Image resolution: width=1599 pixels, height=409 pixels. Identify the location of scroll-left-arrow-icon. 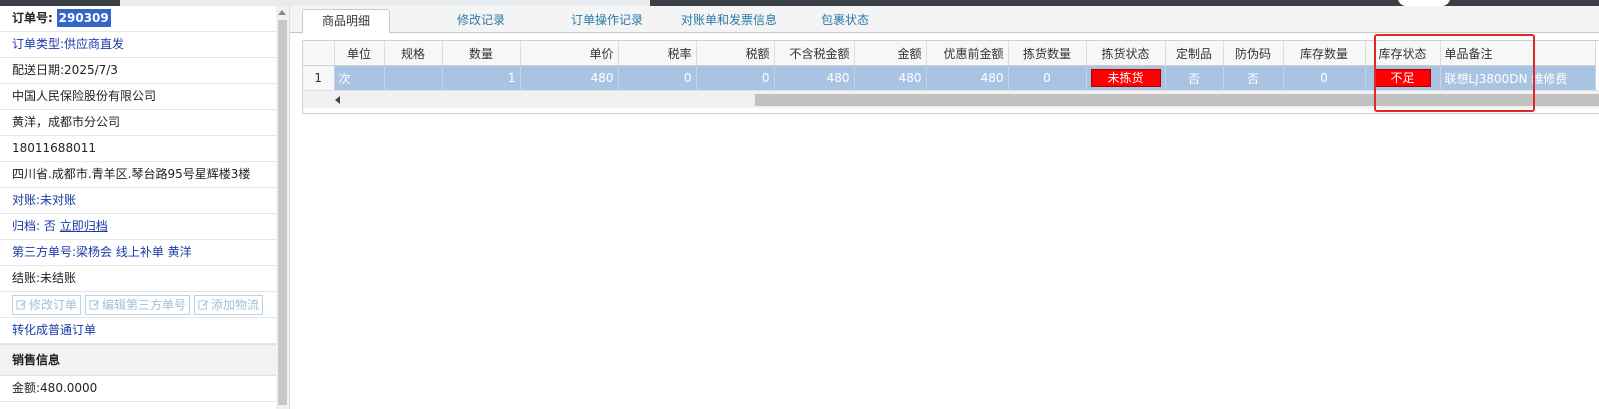
(337, 100).